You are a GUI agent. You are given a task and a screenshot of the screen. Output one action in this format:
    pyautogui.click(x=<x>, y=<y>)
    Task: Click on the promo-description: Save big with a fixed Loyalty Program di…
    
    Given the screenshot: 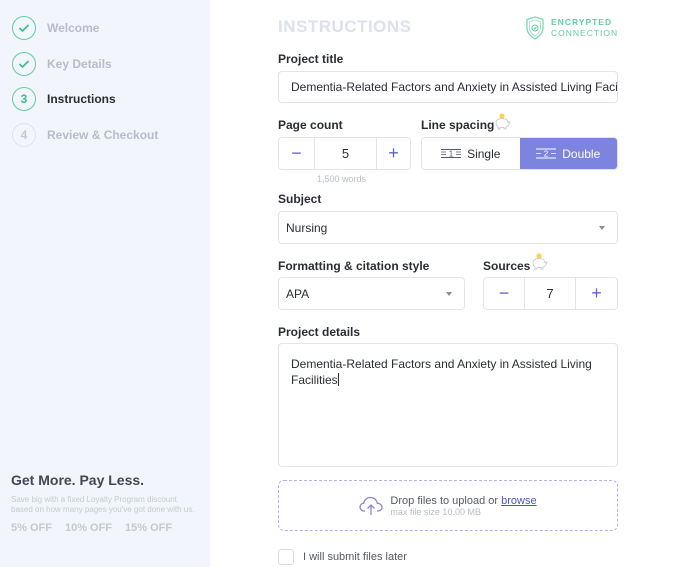 What is the action you would take?
    pyautogui.click(x=103, y=504)
    